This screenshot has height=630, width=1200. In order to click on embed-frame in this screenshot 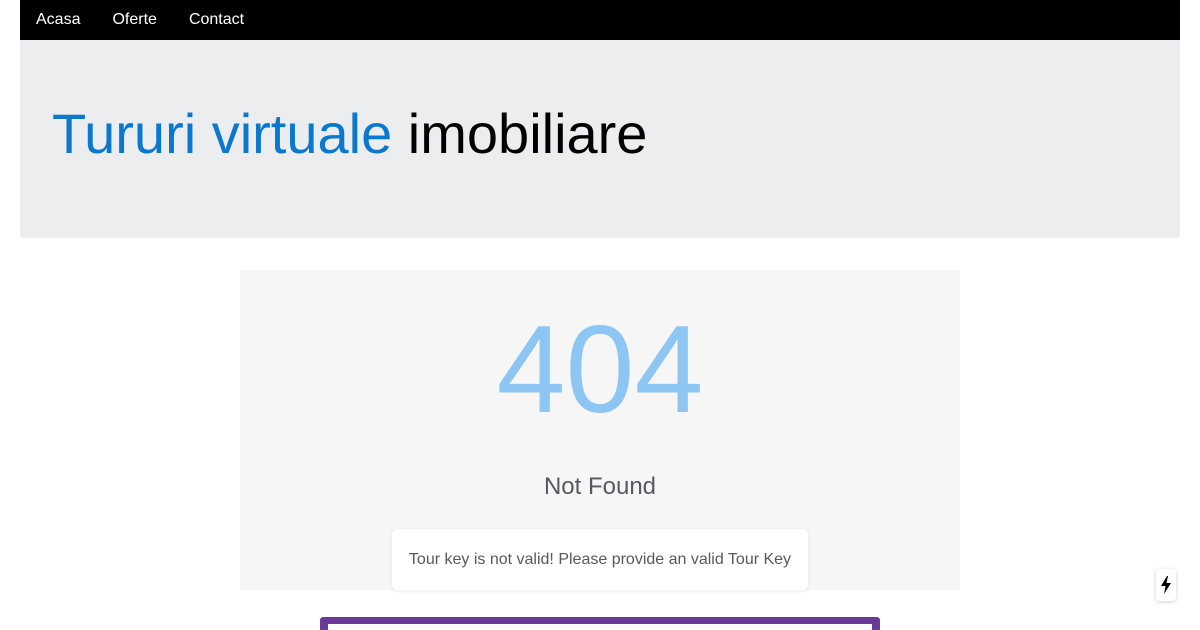, I will do `click(600, 623)`.